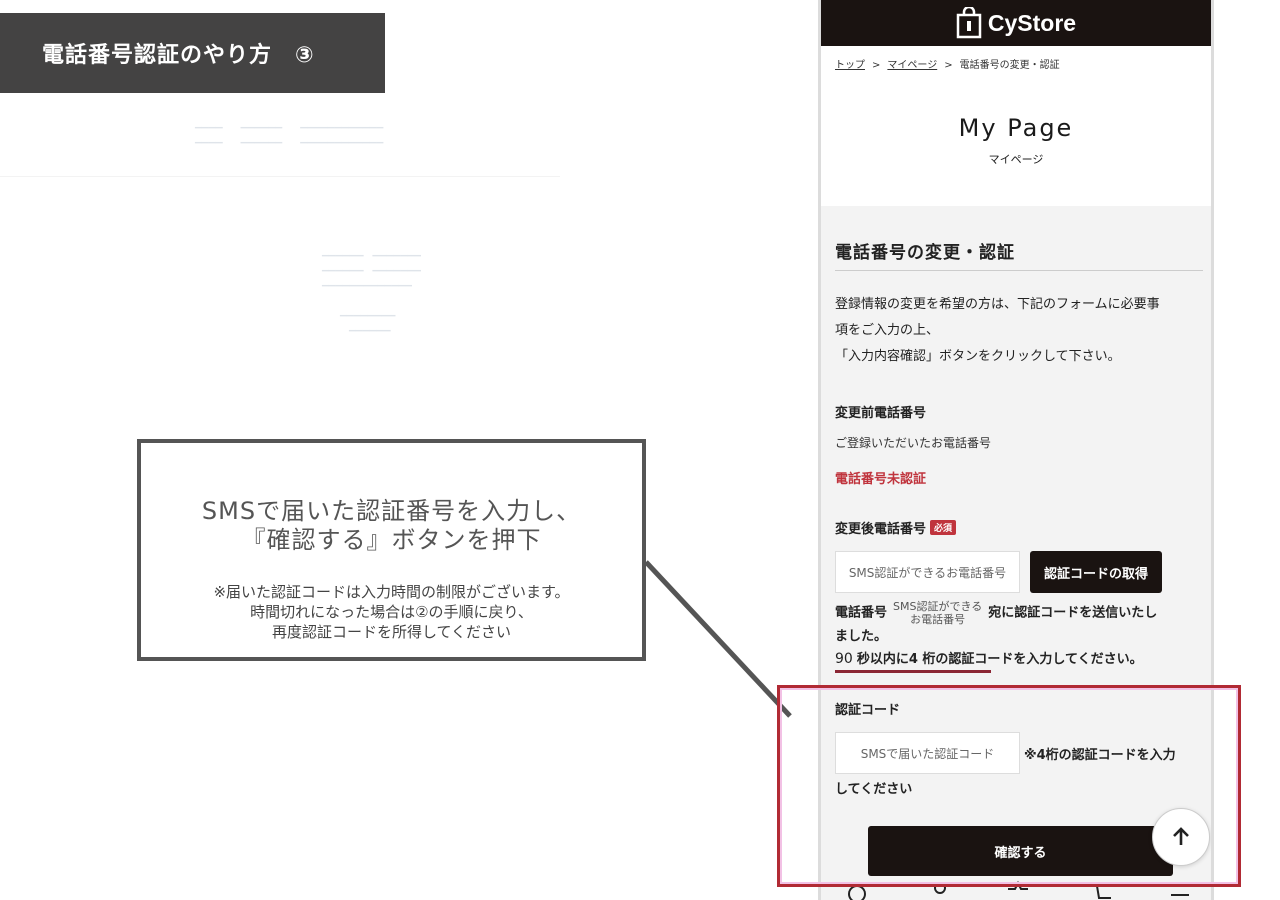  Describe the element at coordinates (940, 890) in the screenshot. I see `user-icon` at that location.